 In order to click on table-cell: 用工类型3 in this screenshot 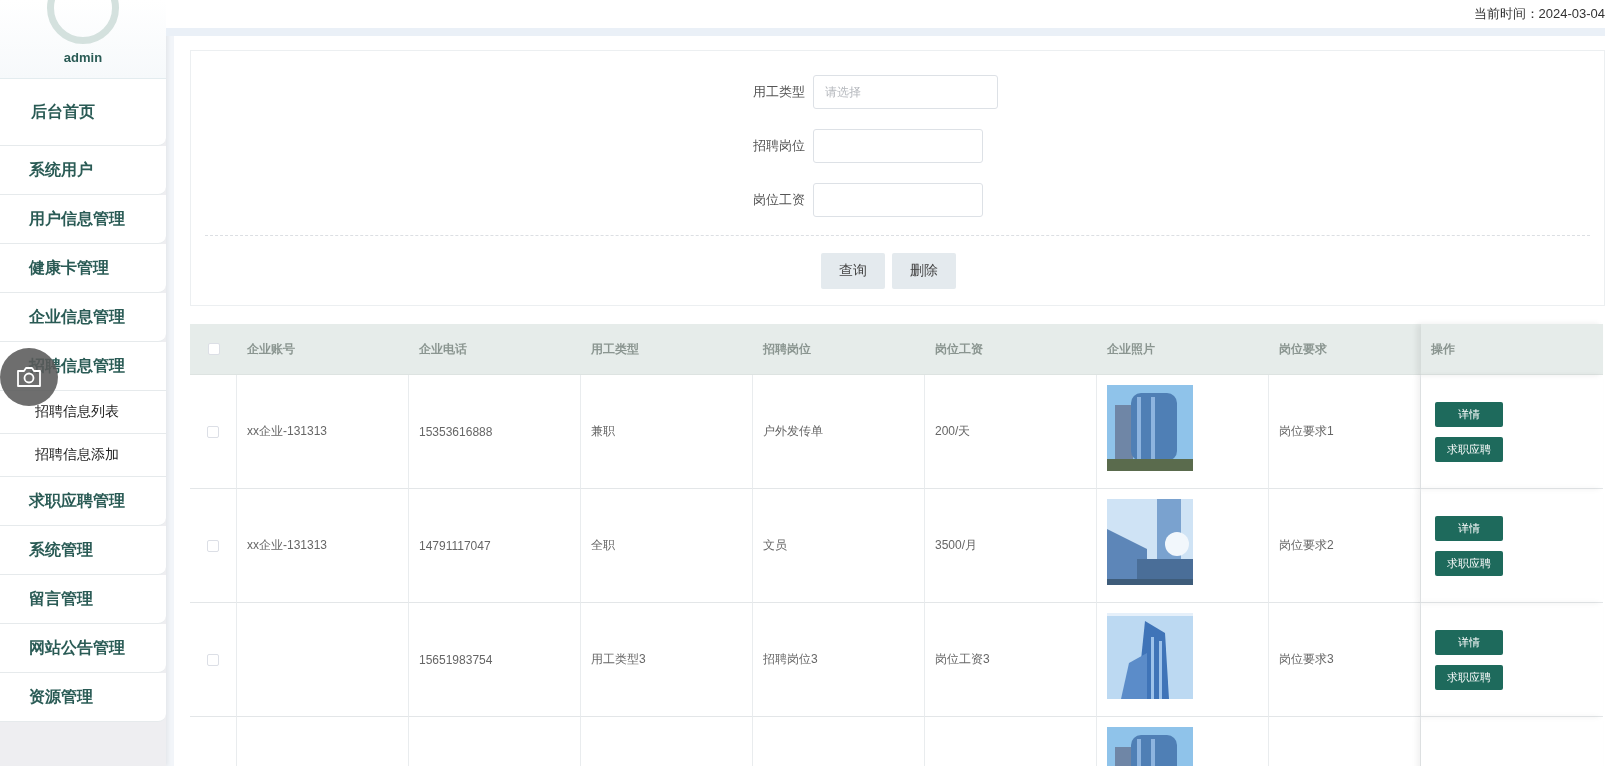, I will do `click(667, 660)`.